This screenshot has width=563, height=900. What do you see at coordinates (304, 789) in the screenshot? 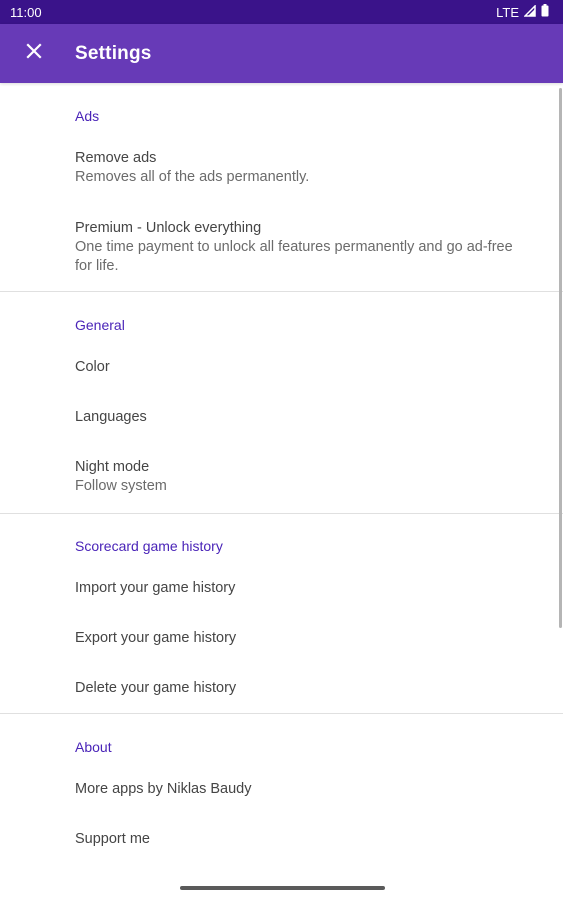
I see `more-apps-preference: More apps by Niklas Baudy` at bounding box center [304, 789].